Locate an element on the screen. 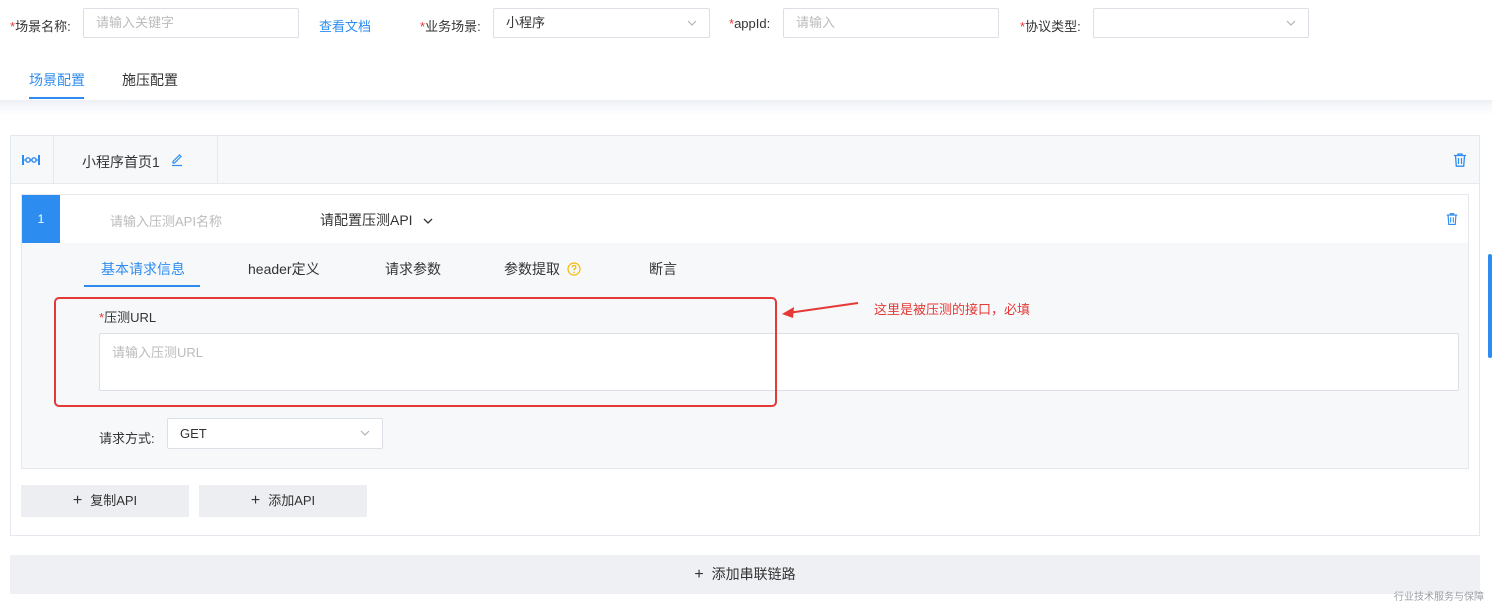 The height and width of the screenshot is (609, 1492). side-scroll-handle is located at coordinates (1490, 306).